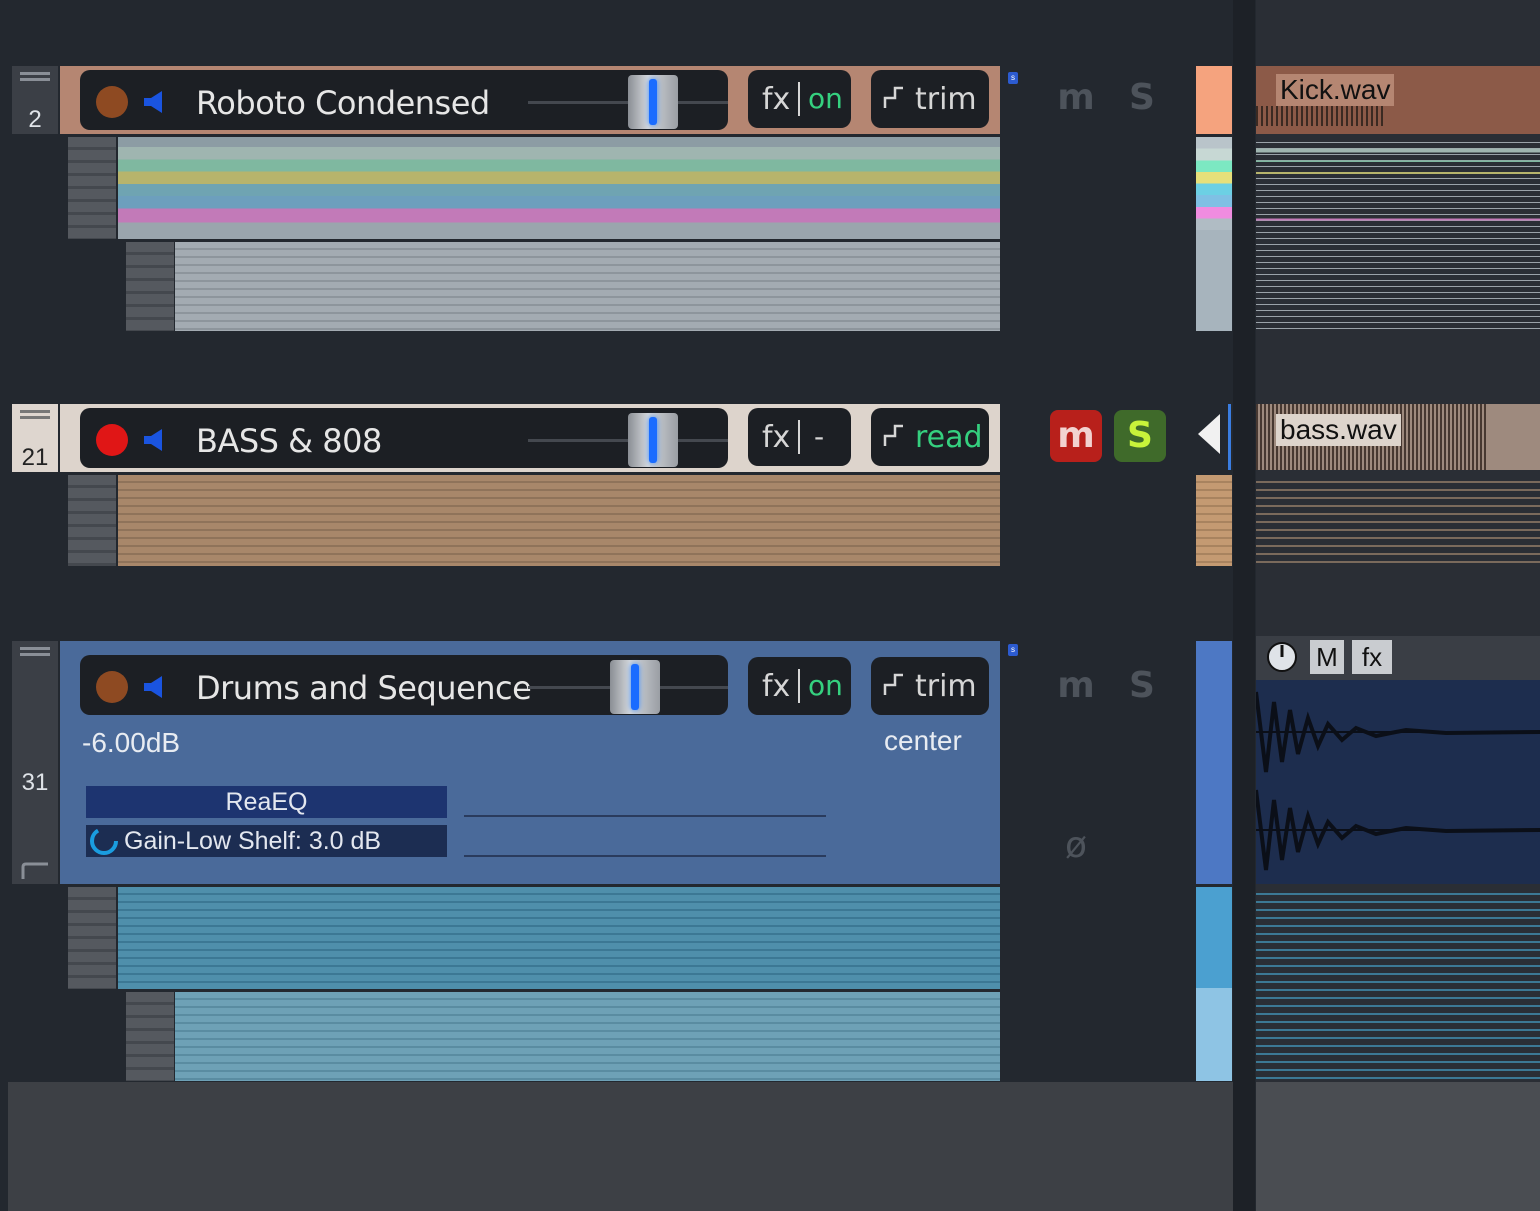 The height and width of the screenshot is (1211, 1540). What do you see at coordinates (404, 438) in the screenshot?
I see `track-name-box: BASS & 808` at bounding box center [404, 438].